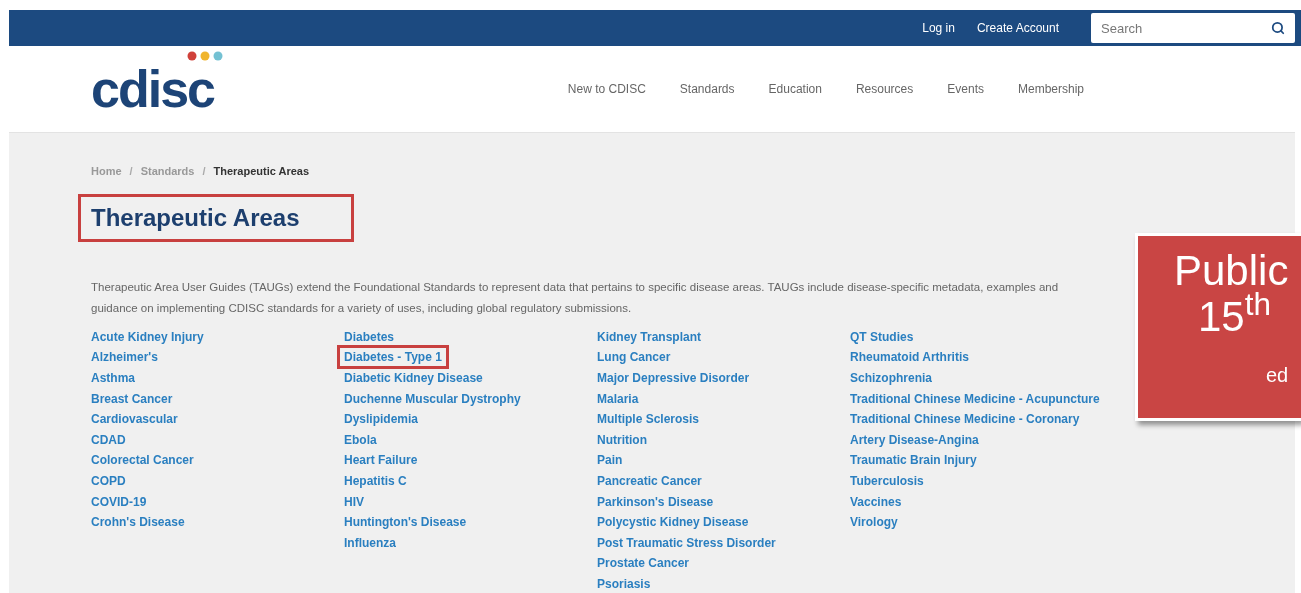  What do you see at coordinates (643, 563) in the screenshot?
I see `area-link: Prostate Cancer` at bounding box center [643, 563].